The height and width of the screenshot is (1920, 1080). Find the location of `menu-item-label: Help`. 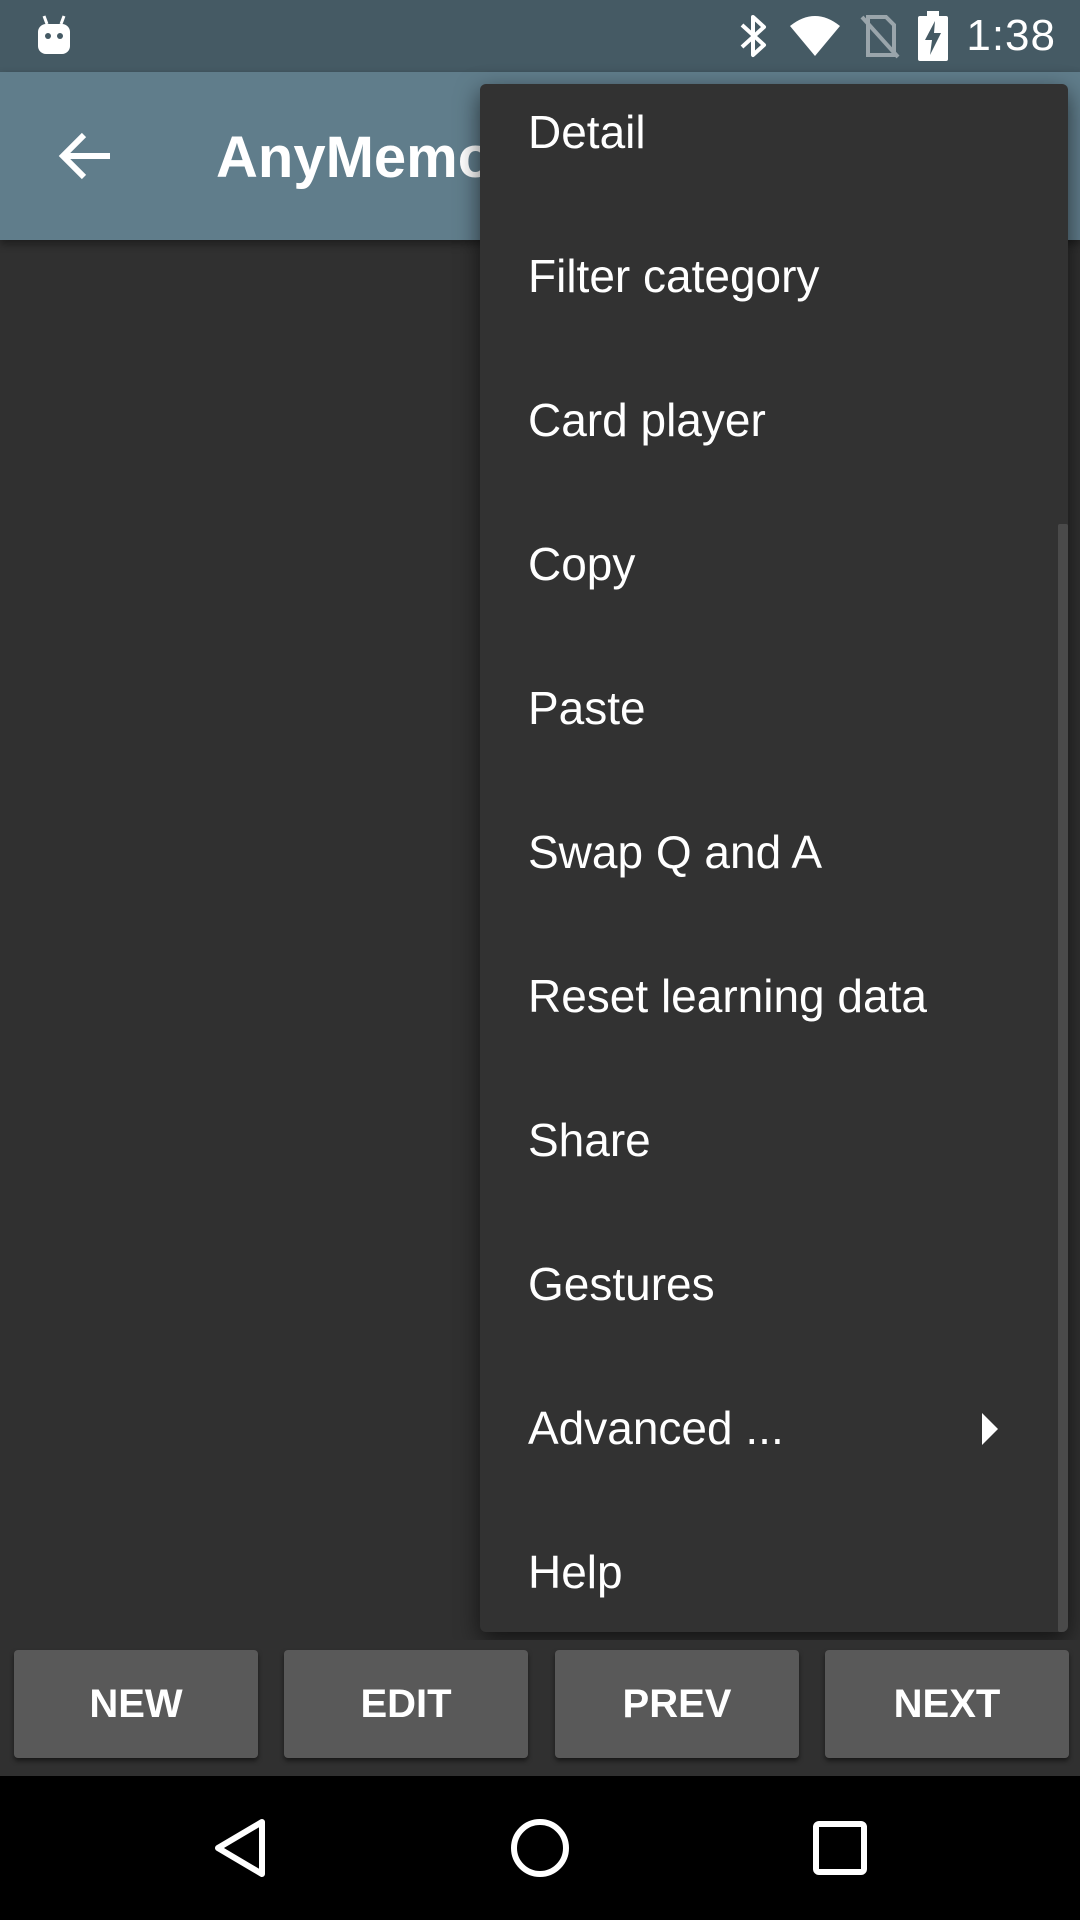

menu-item-label: Help is located at coordinates (575, 1572).